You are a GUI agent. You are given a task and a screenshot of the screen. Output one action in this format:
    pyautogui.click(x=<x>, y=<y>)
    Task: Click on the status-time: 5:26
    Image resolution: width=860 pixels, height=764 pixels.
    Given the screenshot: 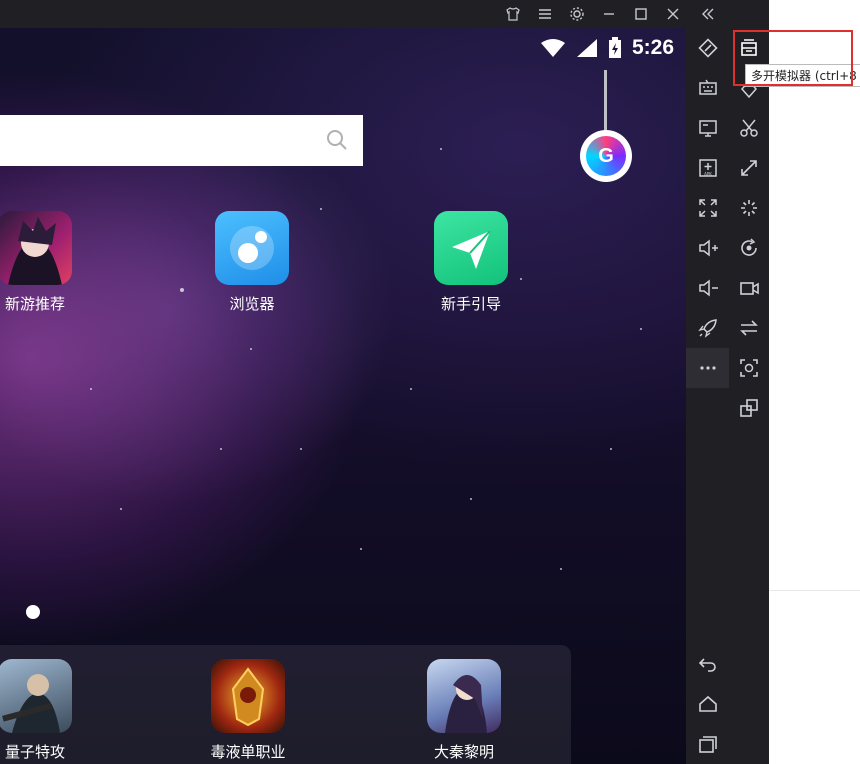 What is the action you would take?
    pyautogui.click(x=652, y=47)
    